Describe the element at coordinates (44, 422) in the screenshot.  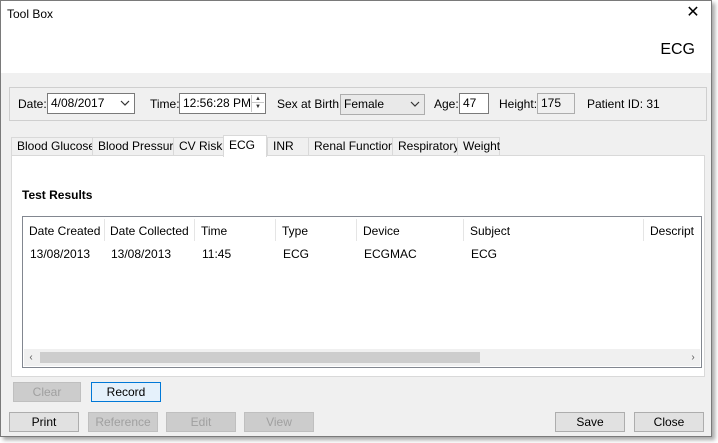
I see `print-button: Print` at that location.